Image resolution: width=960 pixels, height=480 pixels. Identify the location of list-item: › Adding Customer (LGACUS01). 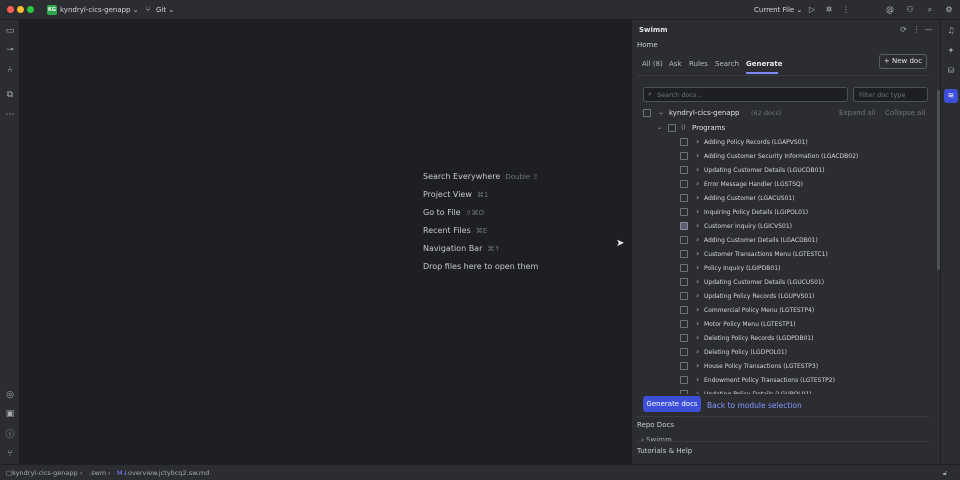
(786, 199).